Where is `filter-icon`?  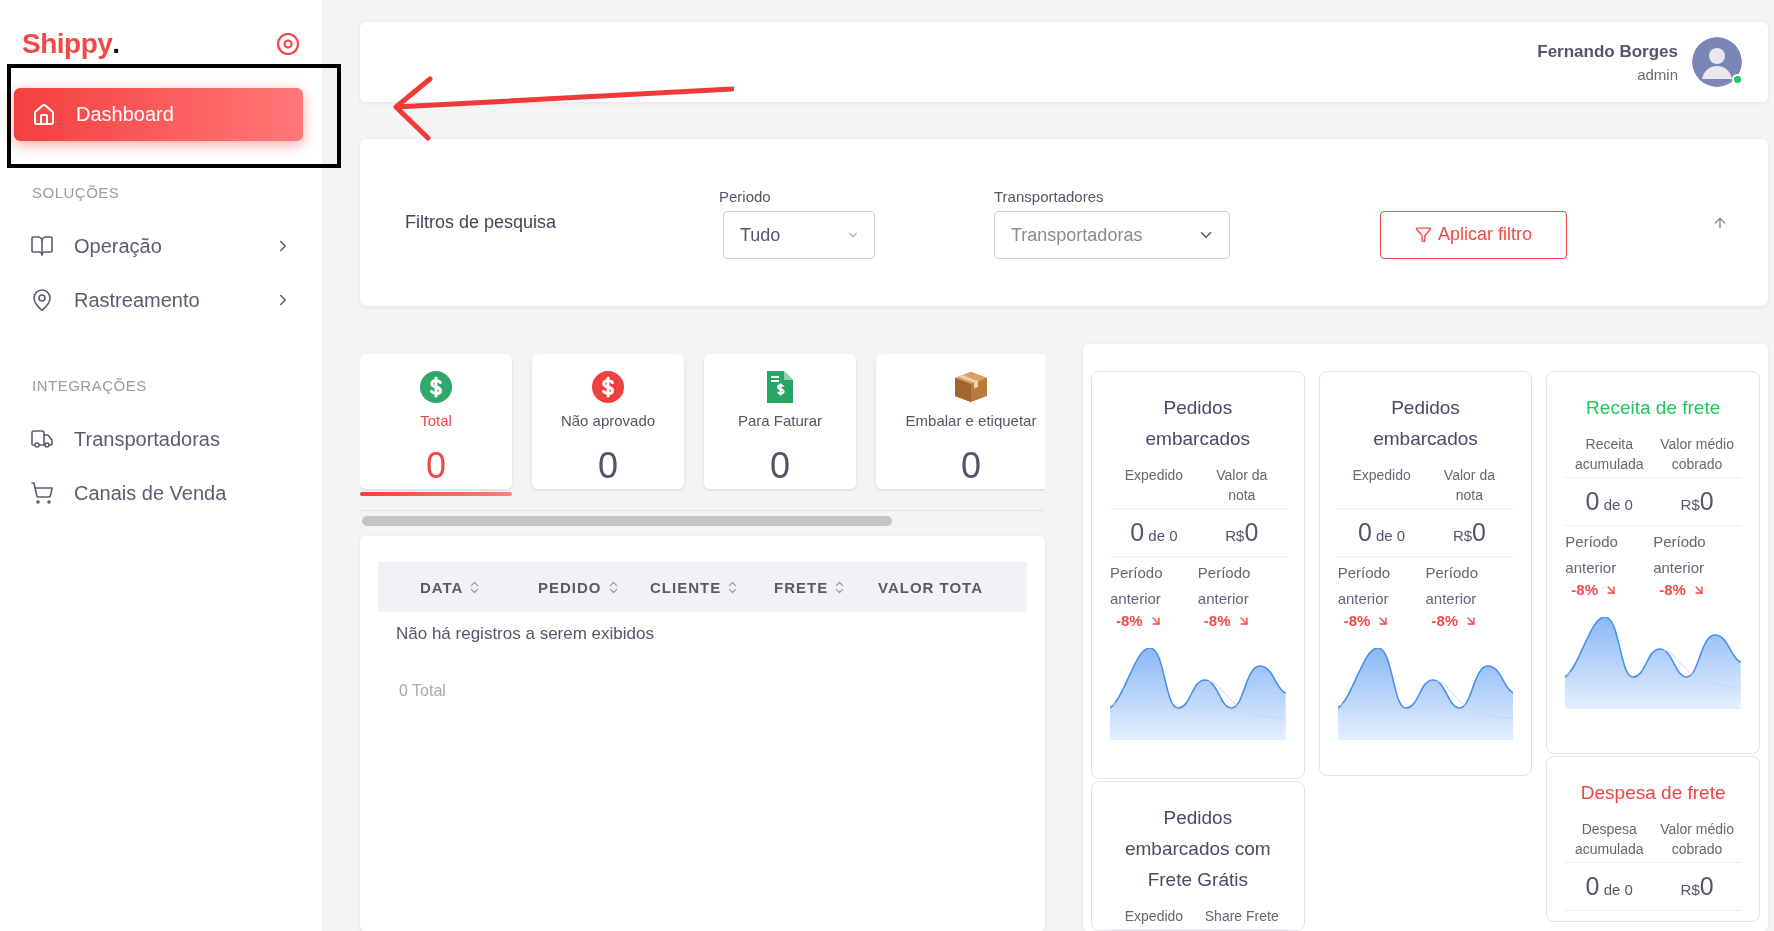 filter-icon is located at coordinates (1423, 234).